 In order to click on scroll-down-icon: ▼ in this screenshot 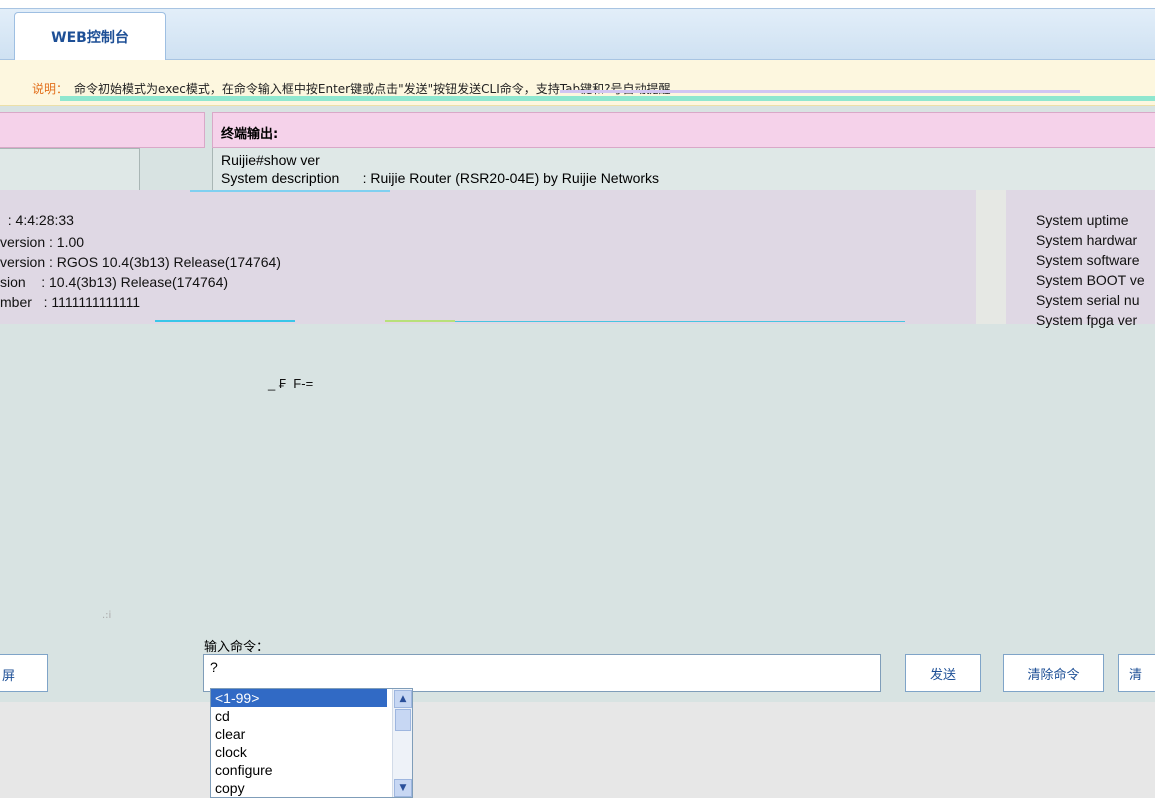, I will do `click(403, 788)`.